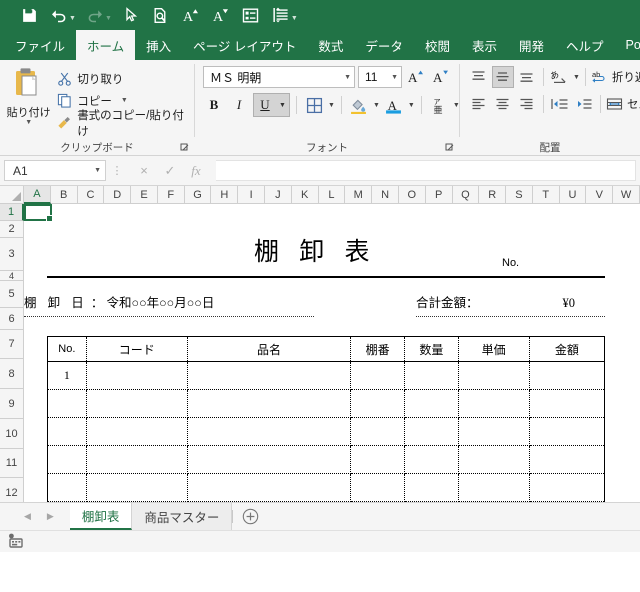 This screenshot has width=640, height=592. I want to click on row-header-8: 8, so click(12, 374).